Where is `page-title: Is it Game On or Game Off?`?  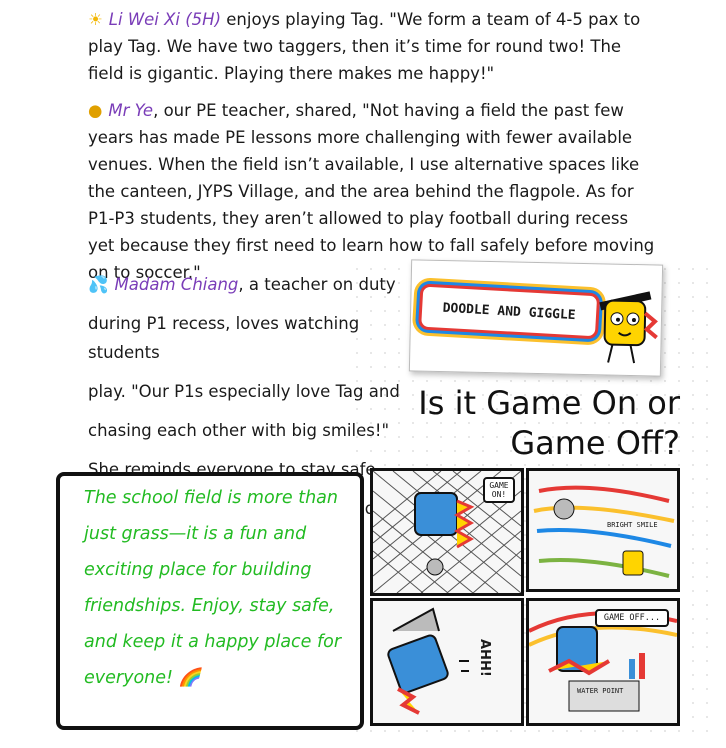 page-title: Is it Game On or Game Off? is located at coordinates (549, 423).